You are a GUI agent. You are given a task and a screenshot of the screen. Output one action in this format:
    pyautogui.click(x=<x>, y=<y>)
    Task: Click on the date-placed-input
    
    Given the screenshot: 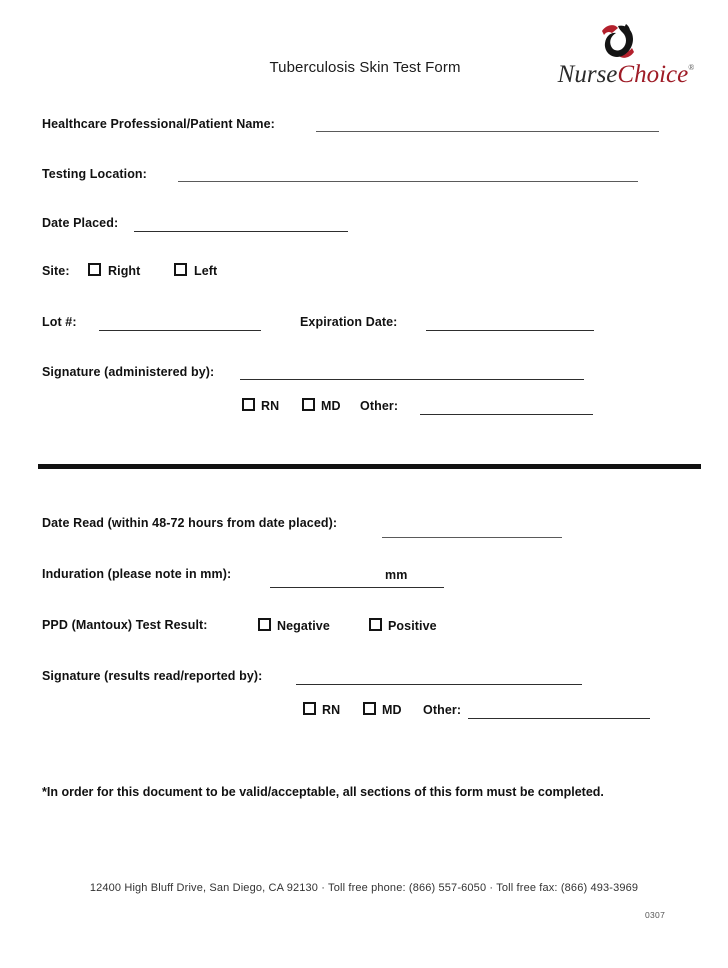 What is the action you would take?
    pyautogui.click(x=241, y=231)
    